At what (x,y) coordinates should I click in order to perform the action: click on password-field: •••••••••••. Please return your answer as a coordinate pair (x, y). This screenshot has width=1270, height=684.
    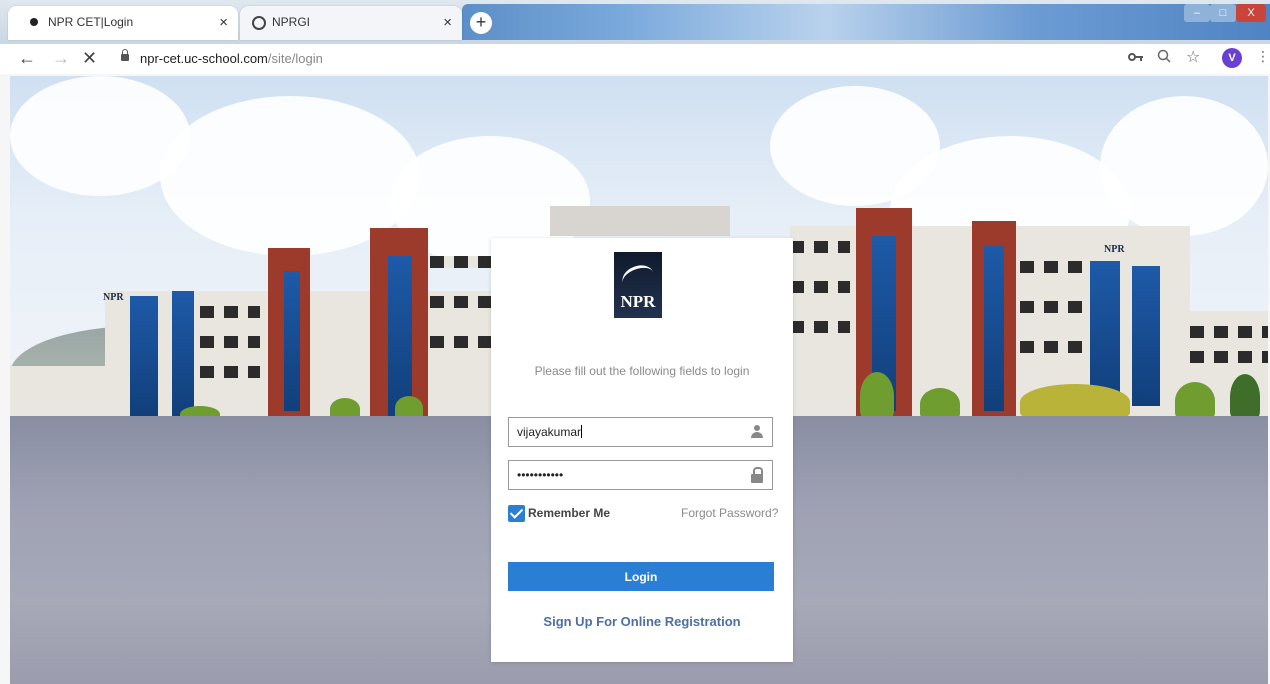
    Looking at the image, I should click on (640, 475).